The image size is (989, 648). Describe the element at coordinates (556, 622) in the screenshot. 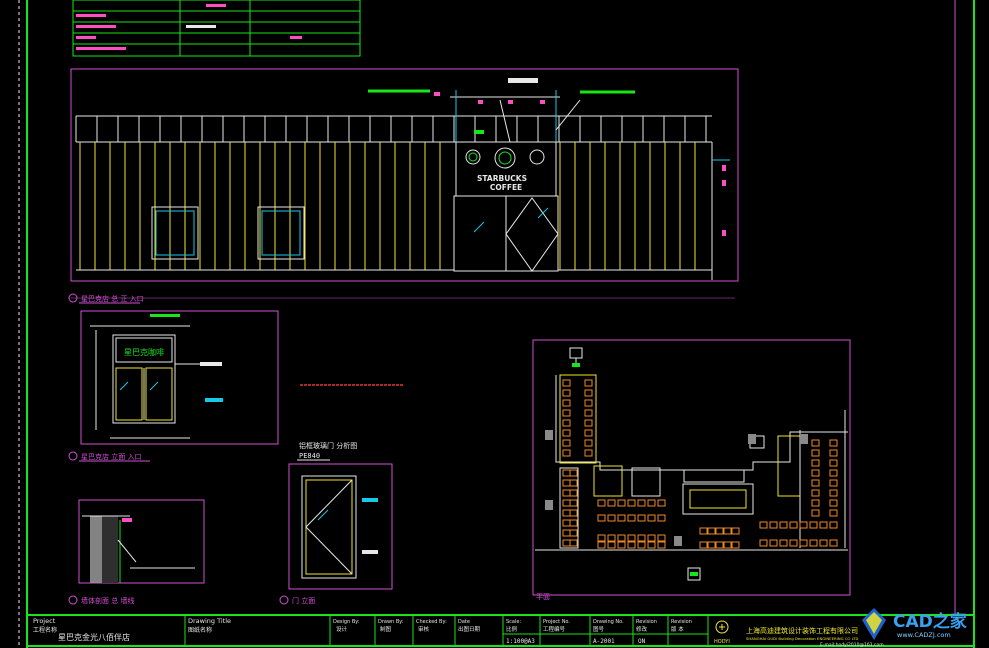

I see `project-no-label: Project No.` at that location.